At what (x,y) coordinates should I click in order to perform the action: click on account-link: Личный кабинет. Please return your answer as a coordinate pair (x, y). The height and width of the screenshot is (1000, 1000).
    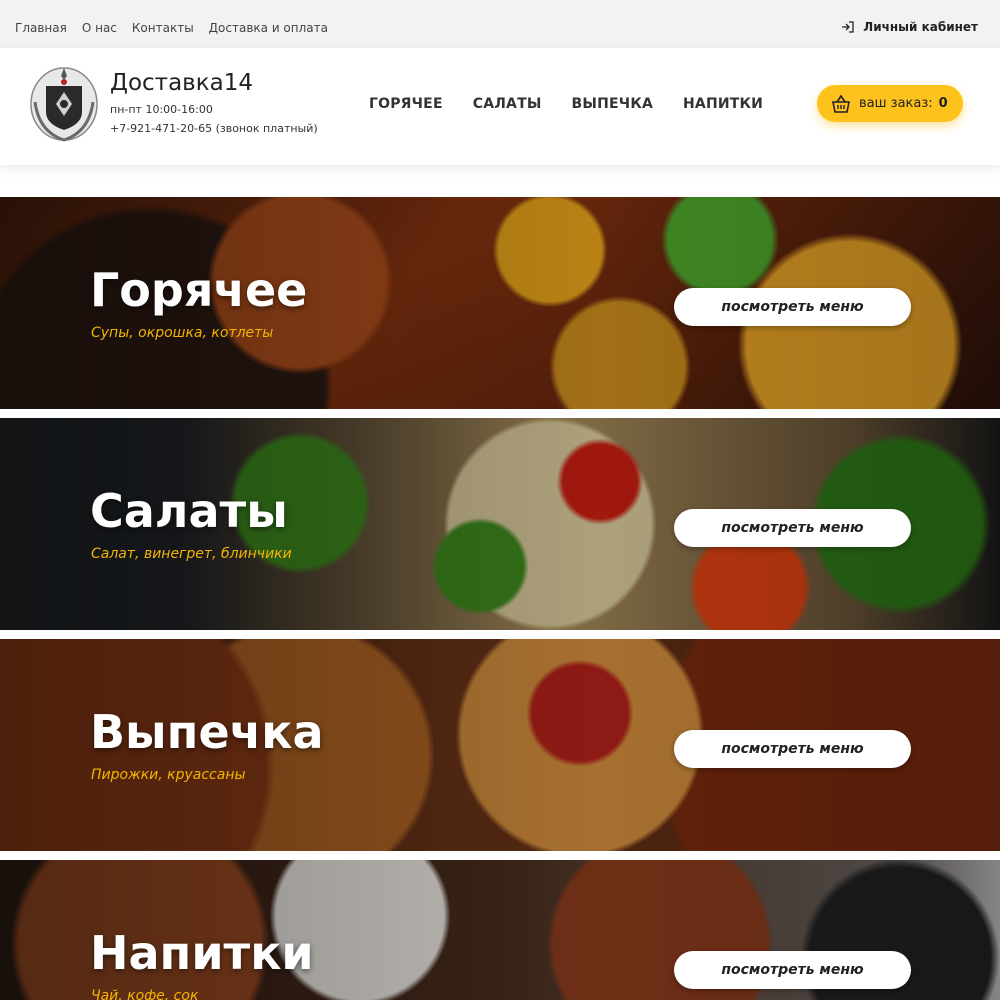
    Looking at the image, I should click on (909, 27).